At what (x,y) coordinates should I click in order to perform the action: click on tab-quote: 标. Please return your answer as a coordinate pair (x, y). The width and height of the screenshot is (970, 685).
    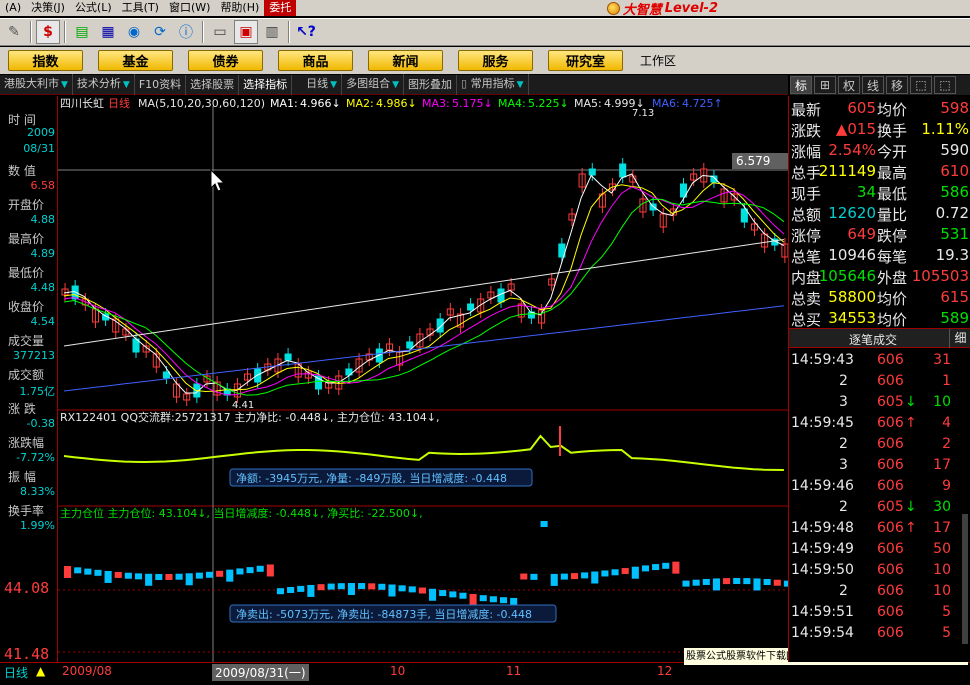
    Looking at the image, I should click on (801, 85).